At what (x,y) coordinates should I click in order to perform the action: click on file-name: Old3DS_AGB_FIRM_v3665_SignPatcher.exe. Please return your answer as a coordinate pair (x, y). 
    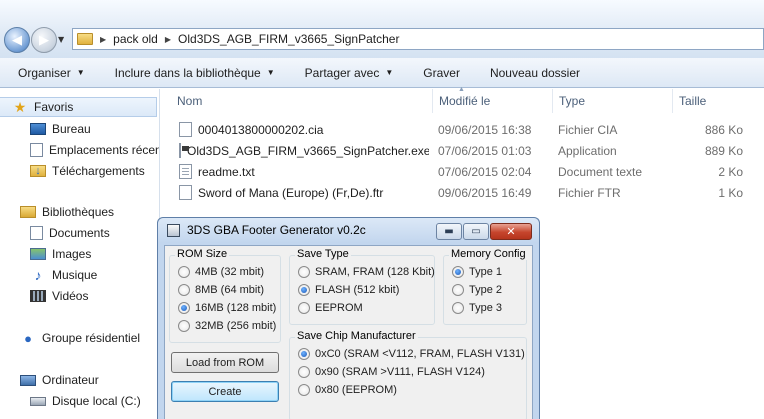
    Looking at the image, I should click on (308, 150).